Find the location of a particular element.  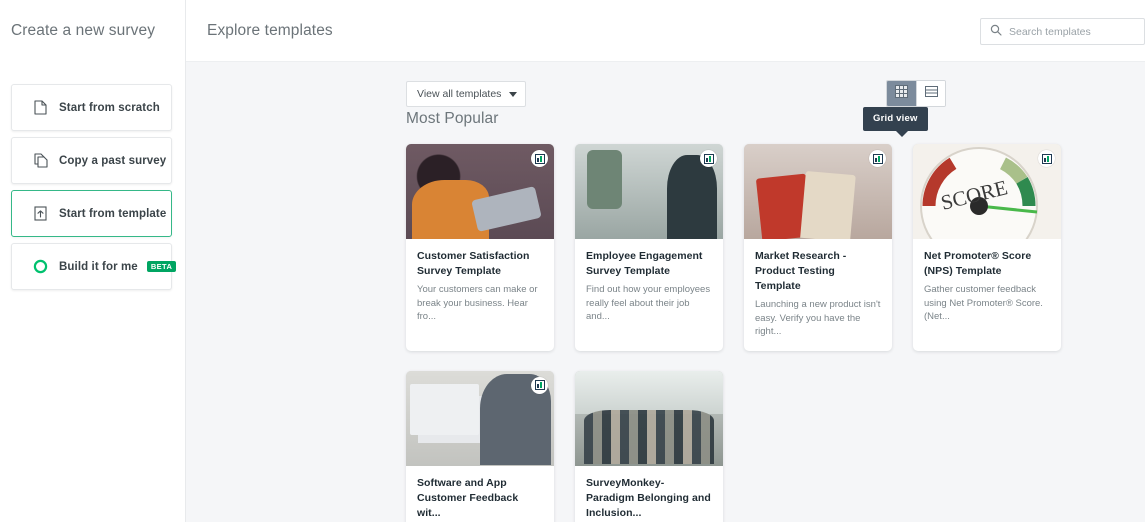

search-input is located at coordinates (1071, 31).